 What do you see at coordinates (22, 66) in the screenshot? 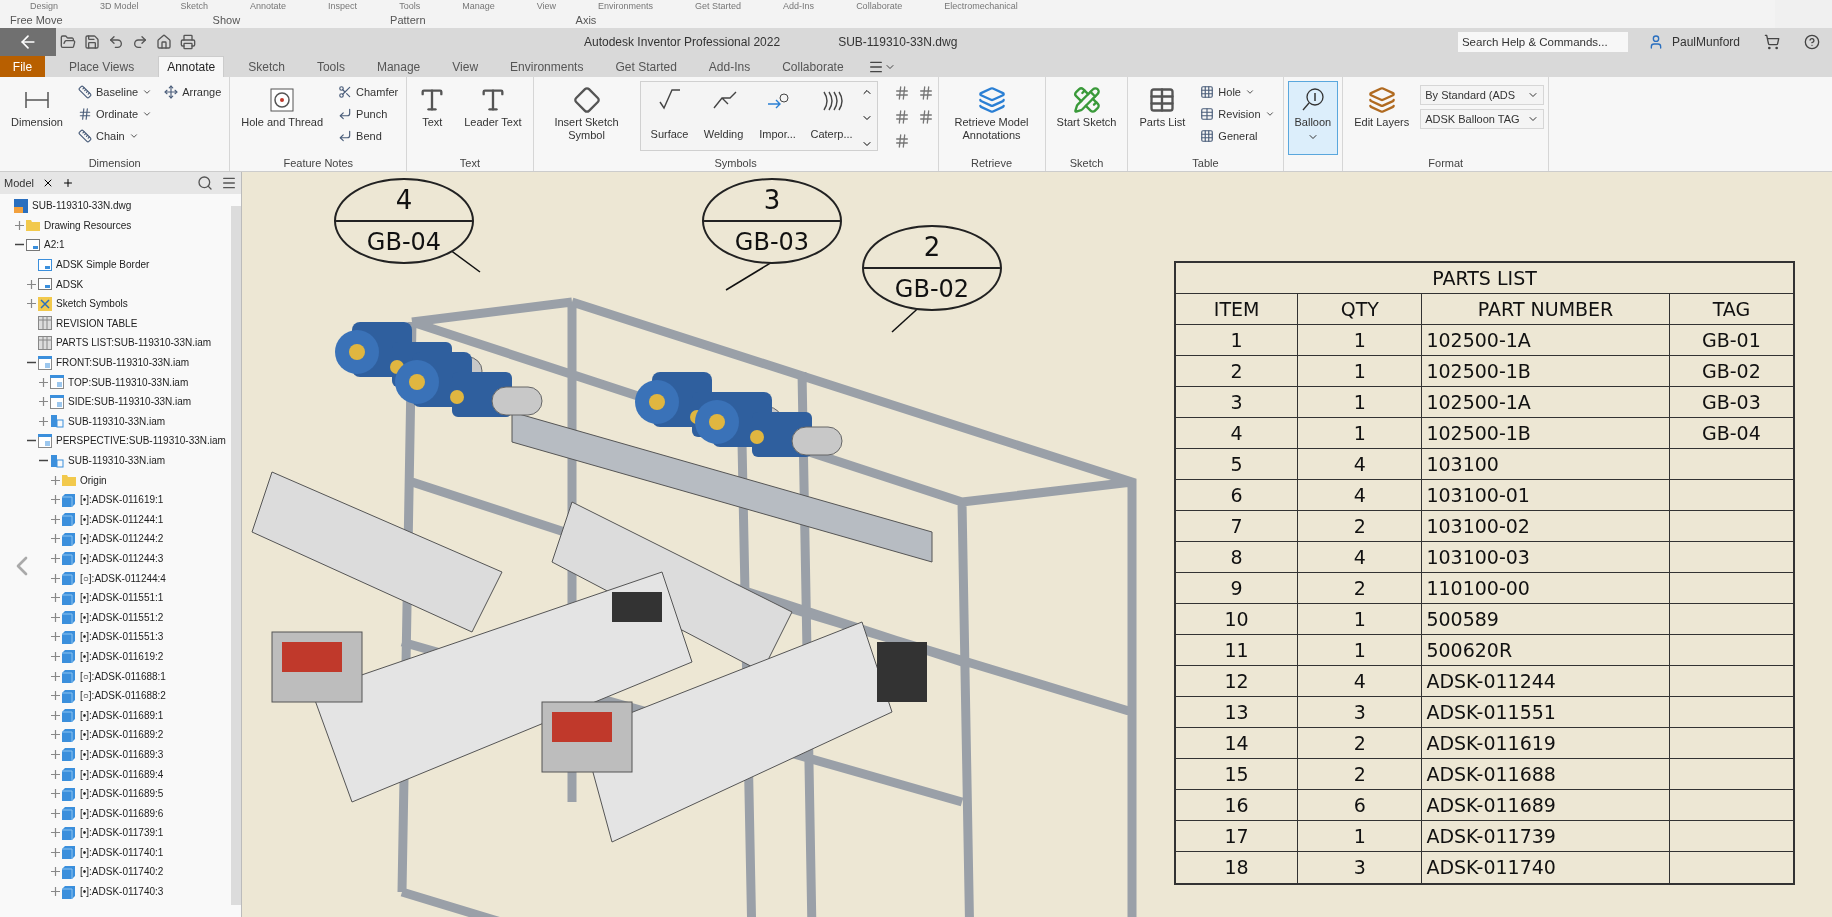
I see `ribbon-tab: File` at bounding box center [22, 66].